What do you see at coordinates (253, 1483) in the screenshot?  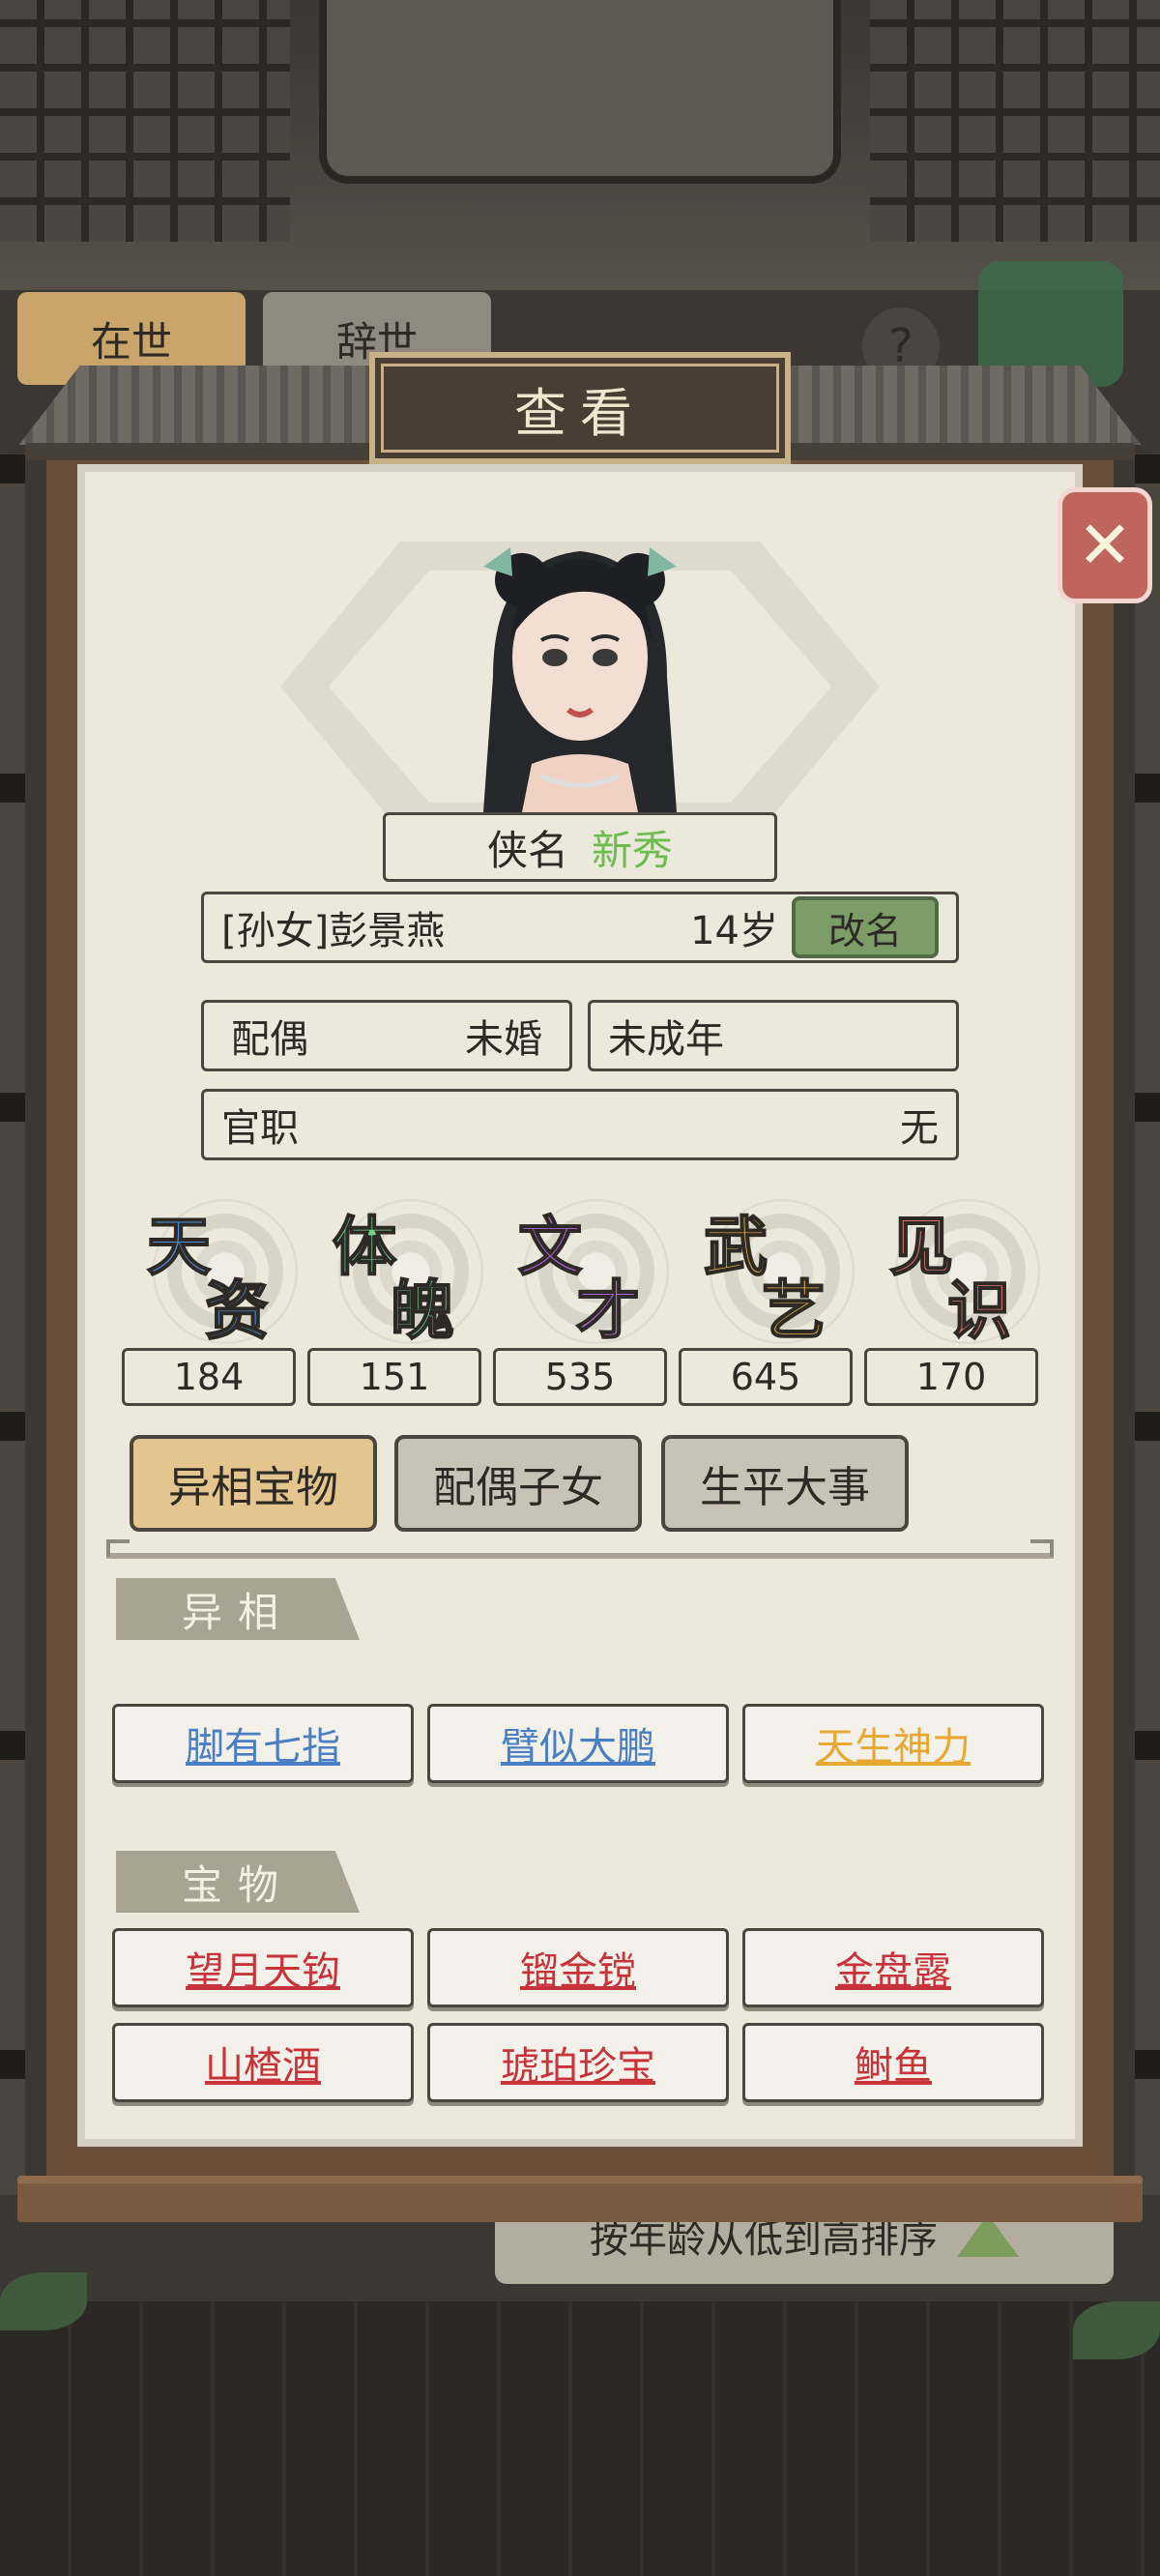 I see `tab-traits-treasures: 异相宝物` at bounding box center [253, 1483].